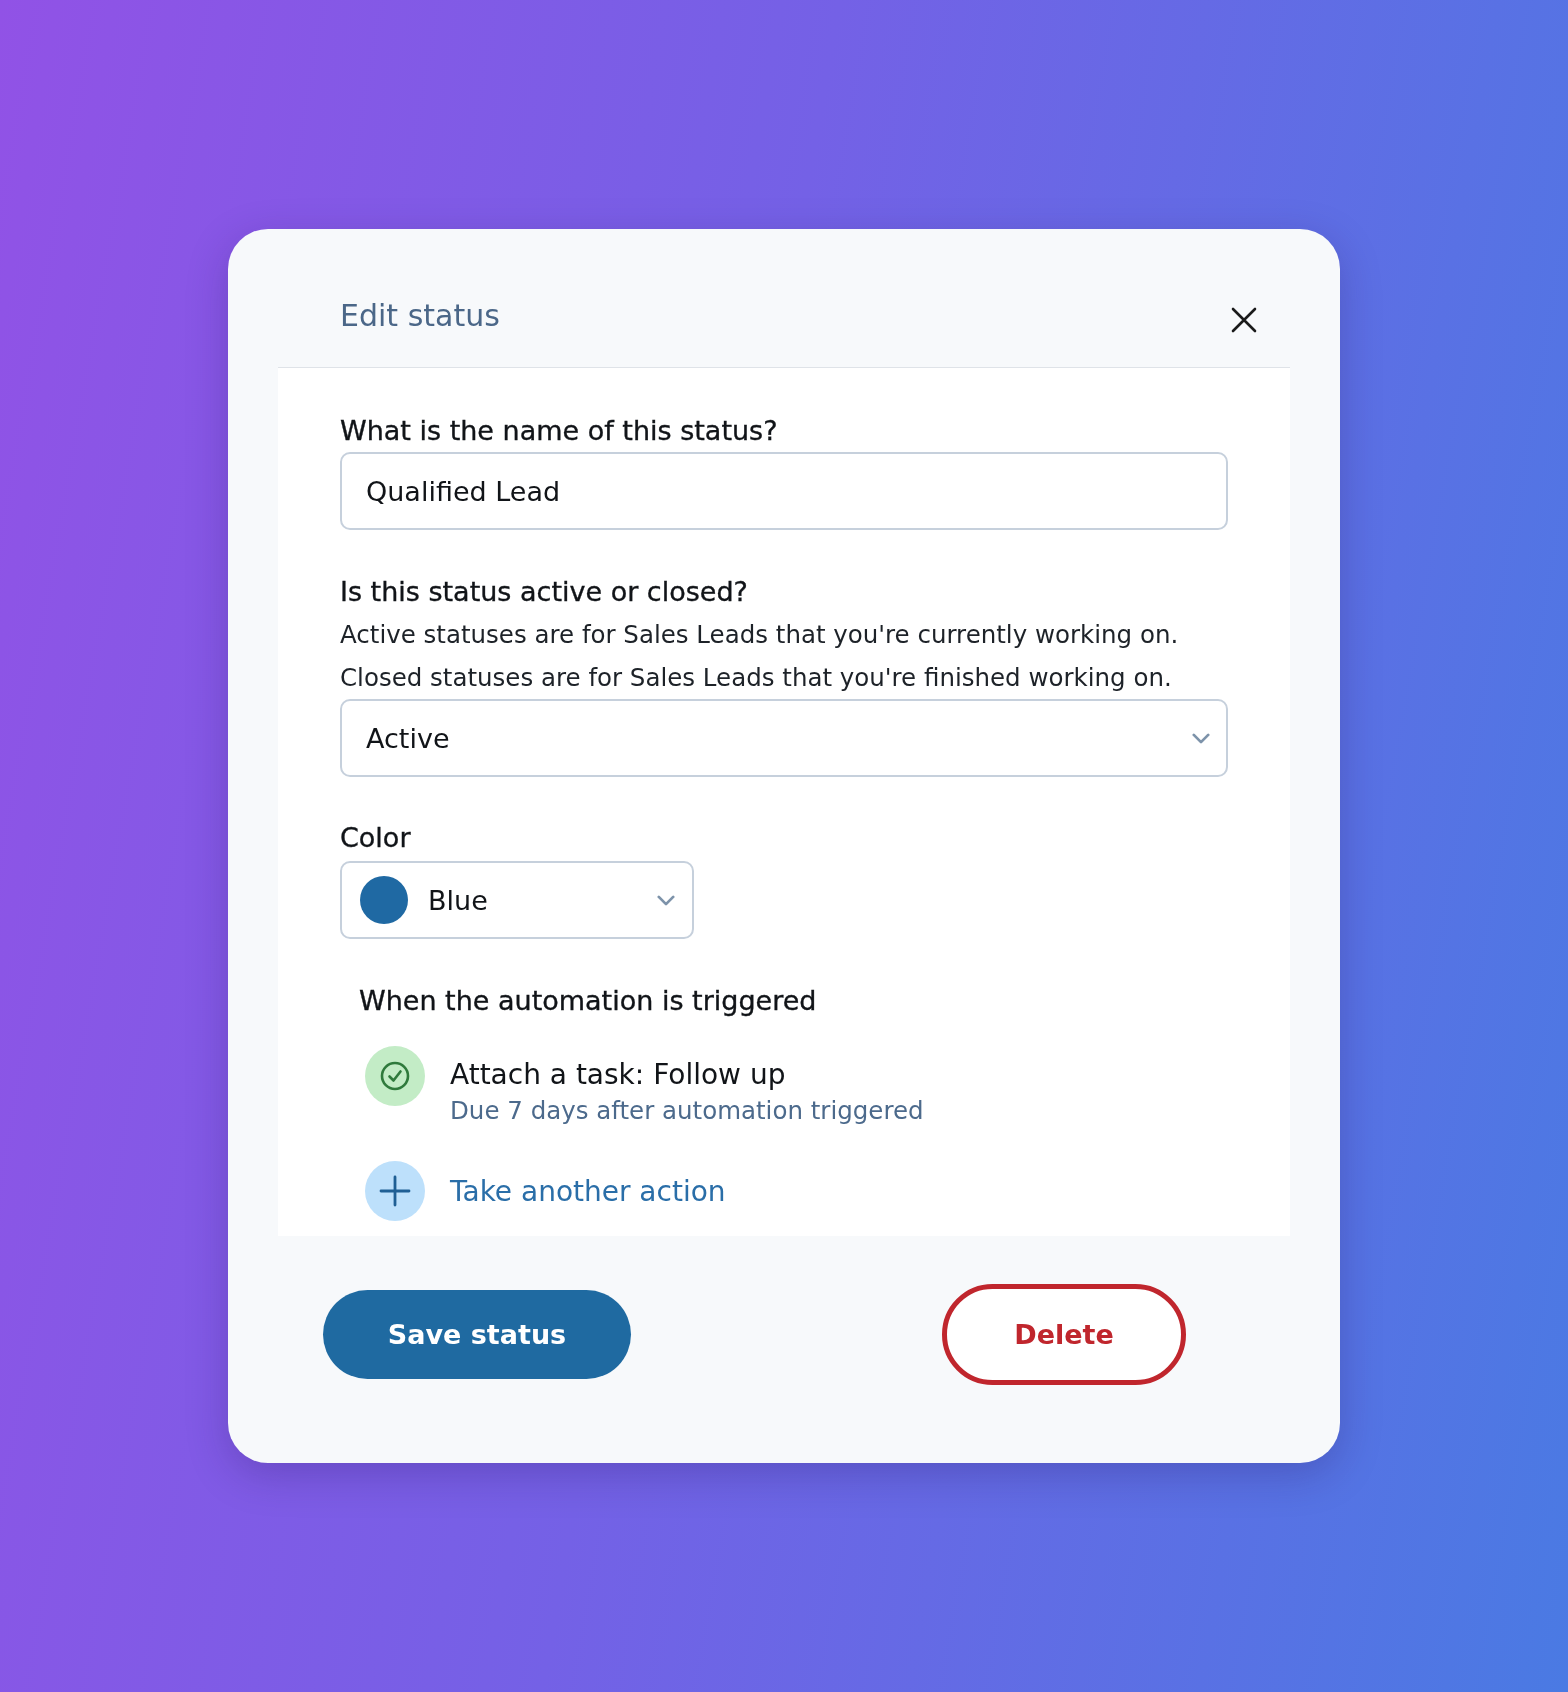 The width and height of the screenshot is (1568, 1692). What do you see at coordinates (395, 1191) in the screenshot?
I see `plus-icon` at bounding box center [395, 1191].